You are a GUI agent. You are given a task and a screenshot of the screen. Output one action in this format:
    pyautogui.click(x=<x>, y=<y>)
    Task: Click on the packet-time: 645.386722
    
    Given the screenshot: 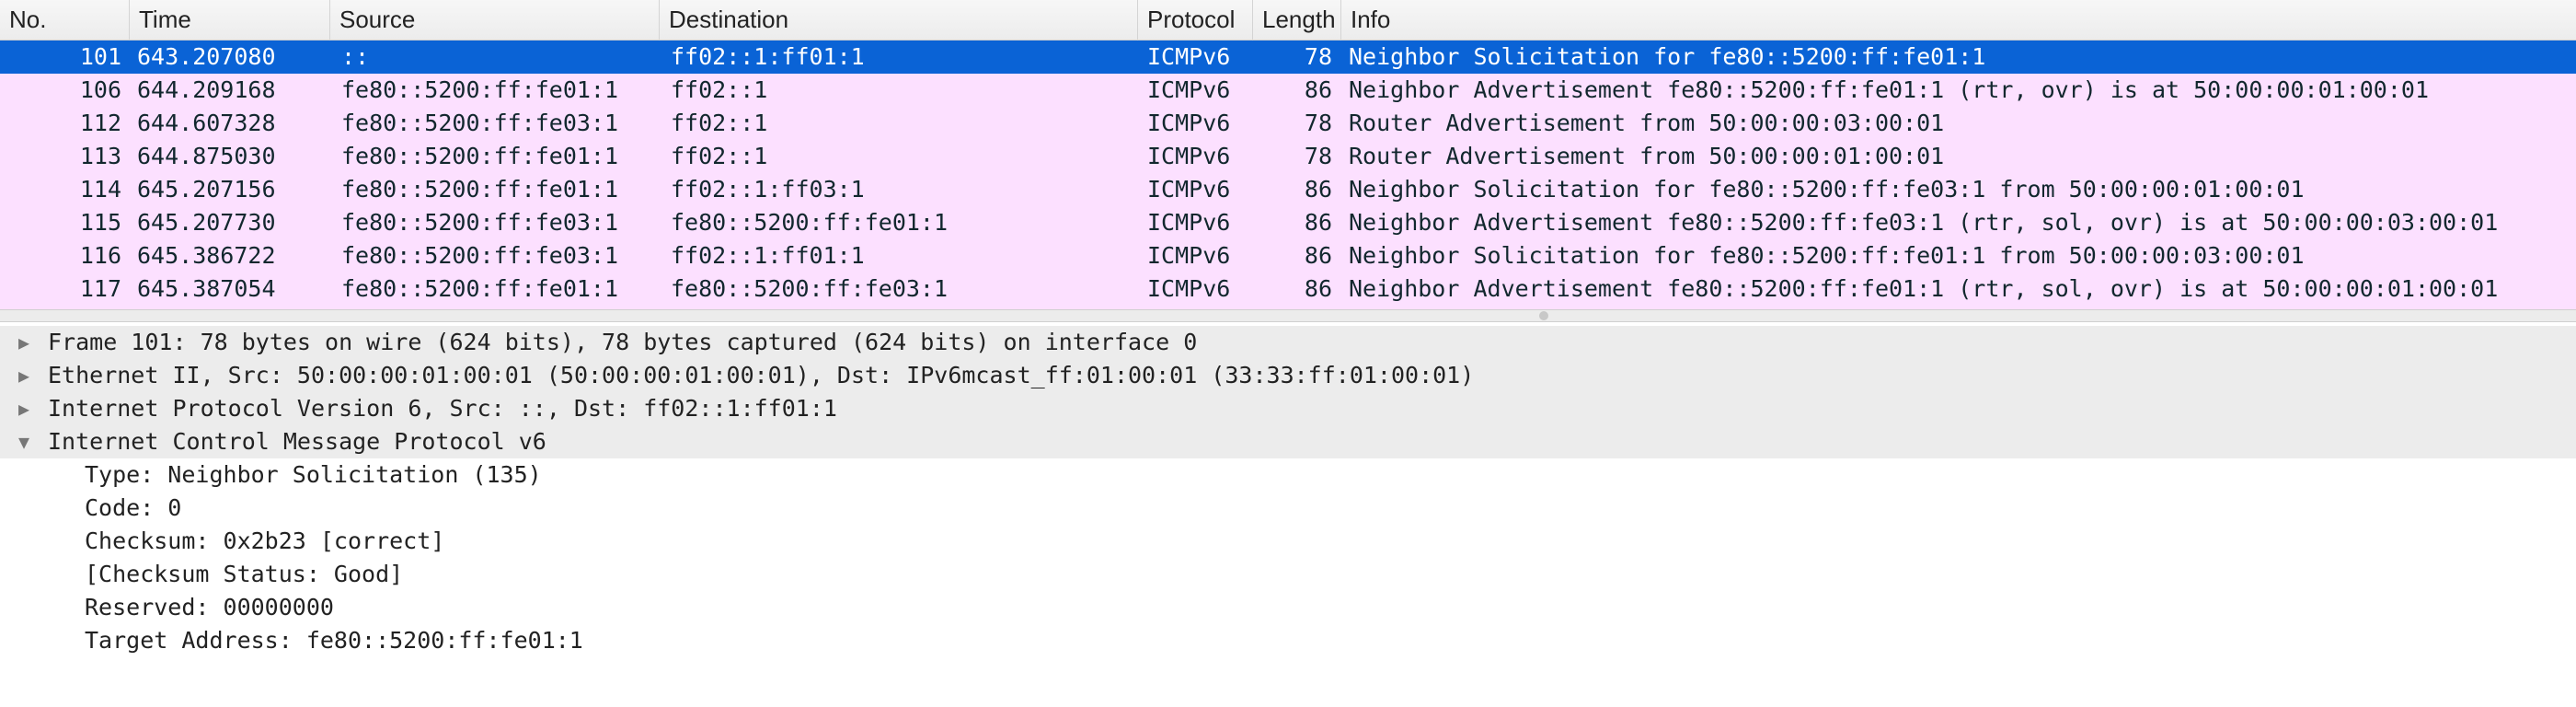 What is the action you would take?
    pyautogui.click(x=206, y=255)
    